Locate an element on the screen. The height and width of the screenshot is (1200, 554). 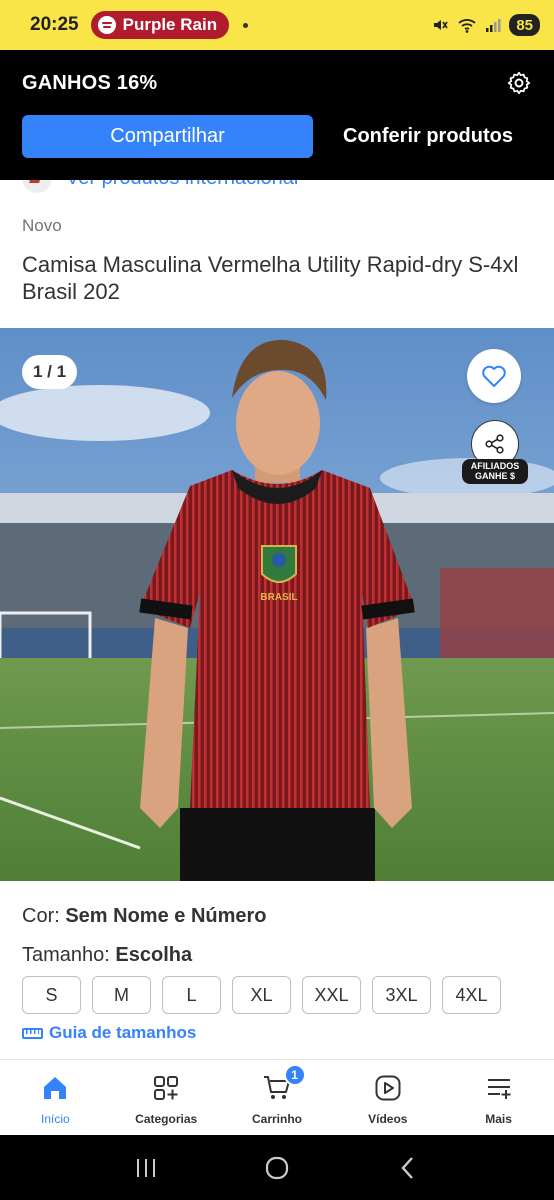
color-label: Cor: is located at coordinates (44, 916).